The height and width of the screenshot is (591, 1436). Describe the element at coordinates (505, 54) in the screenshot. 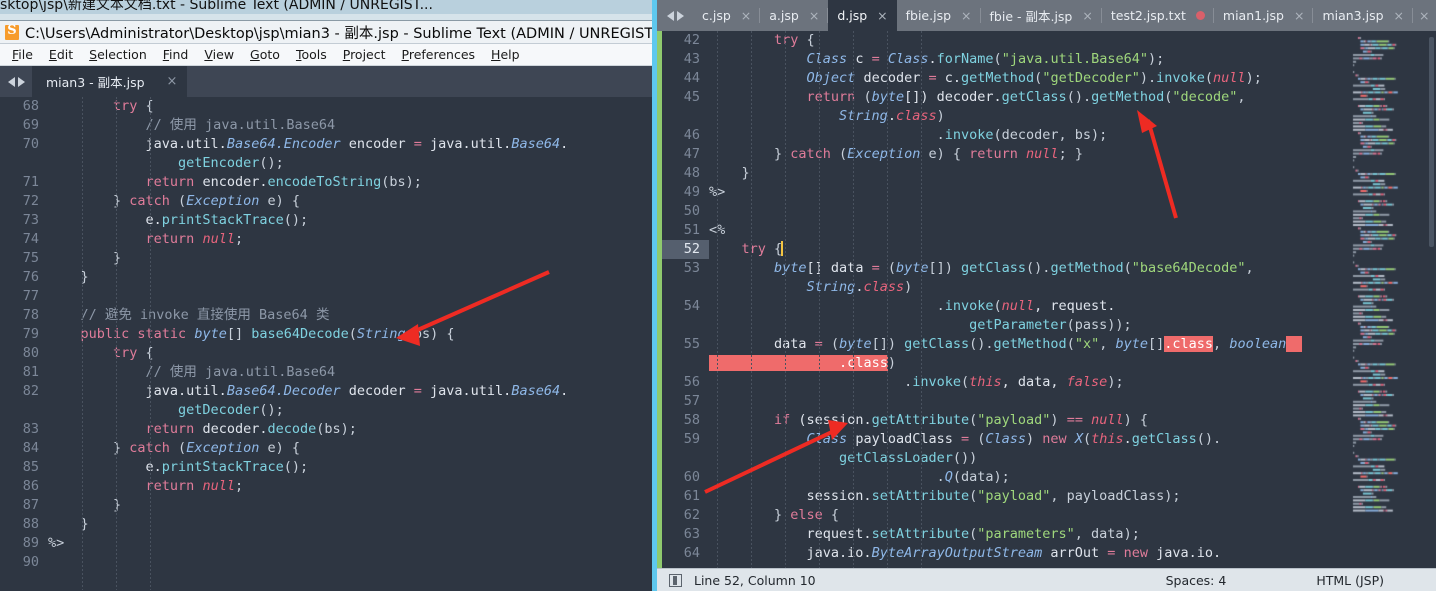

I see `menu-item-help: Help` at that location.